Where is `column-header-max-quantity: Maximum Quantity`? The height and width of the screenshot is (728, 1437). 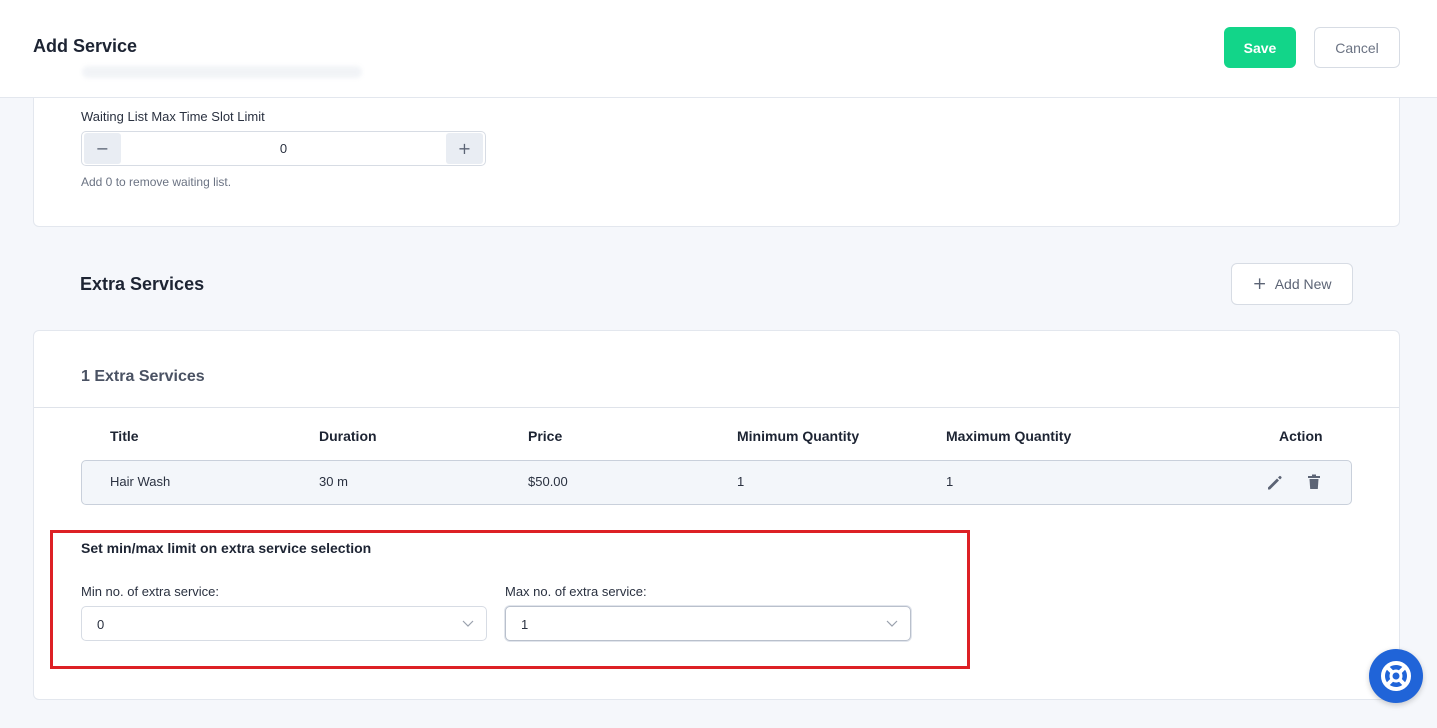
column-header-max-quantity: Maximum Quantity is located at coordinates (1009, 436).